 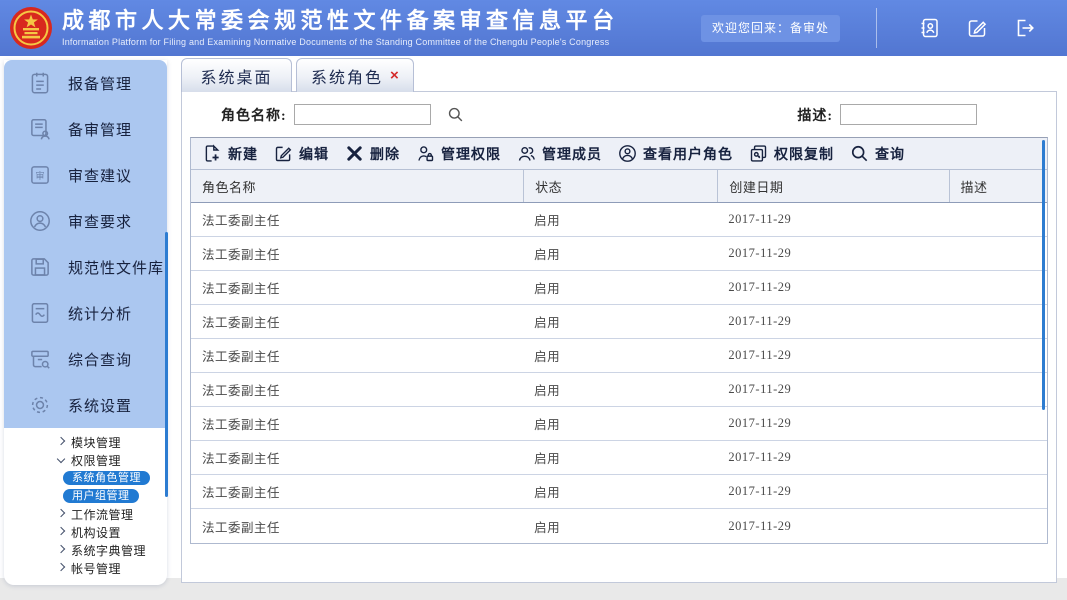 I want to click on edit-button: 编辑, so click(x=301, y=153).